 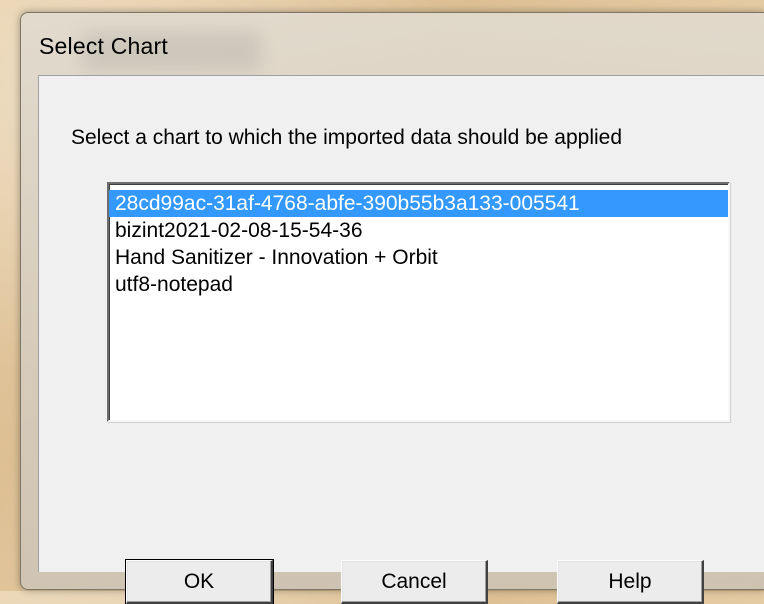 What do you see at coordinates (418, 257) in the screenshot?
I see `chart-list-item: Hand Sanitizer - Innovation + Orbit` at bounding box center [418, 257].